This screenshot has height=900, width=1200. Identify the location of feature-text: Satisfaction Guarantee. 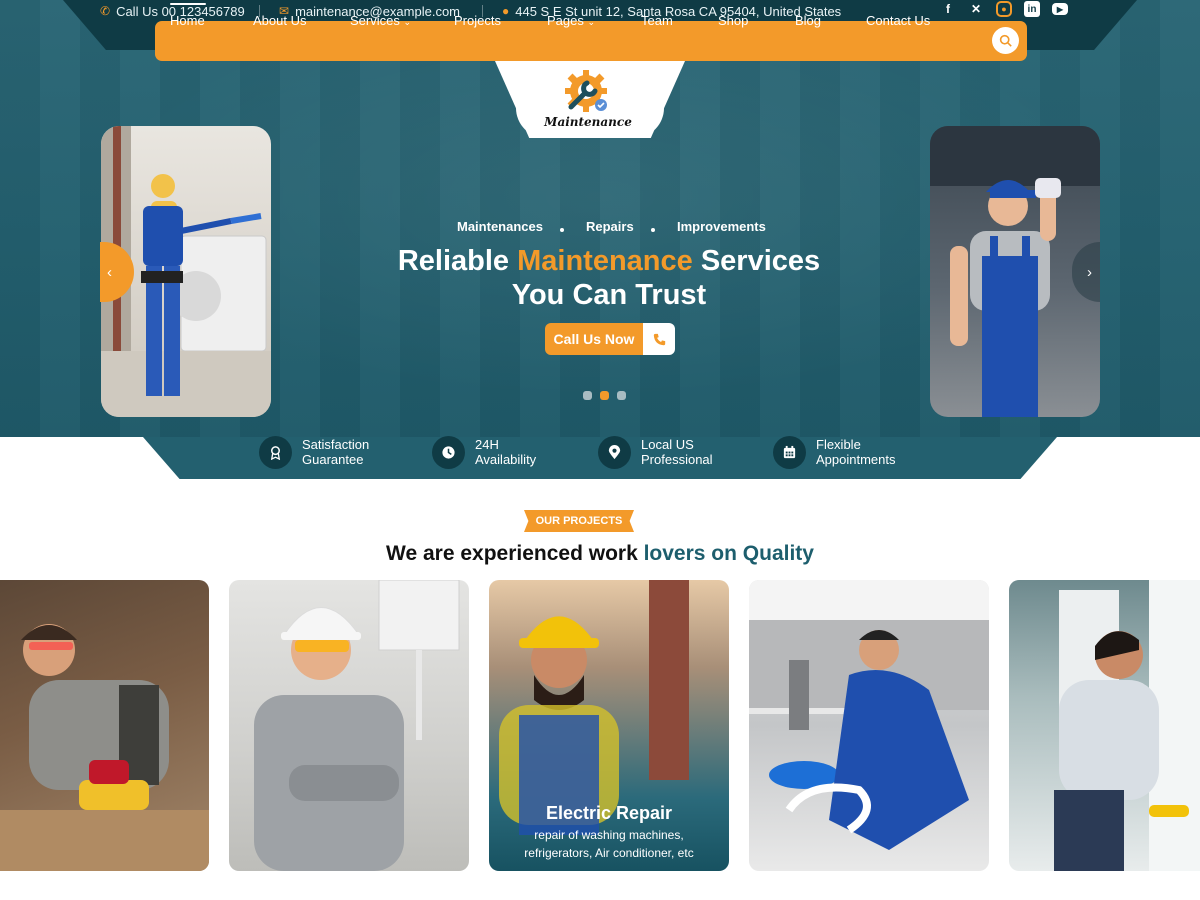
(335, 452).